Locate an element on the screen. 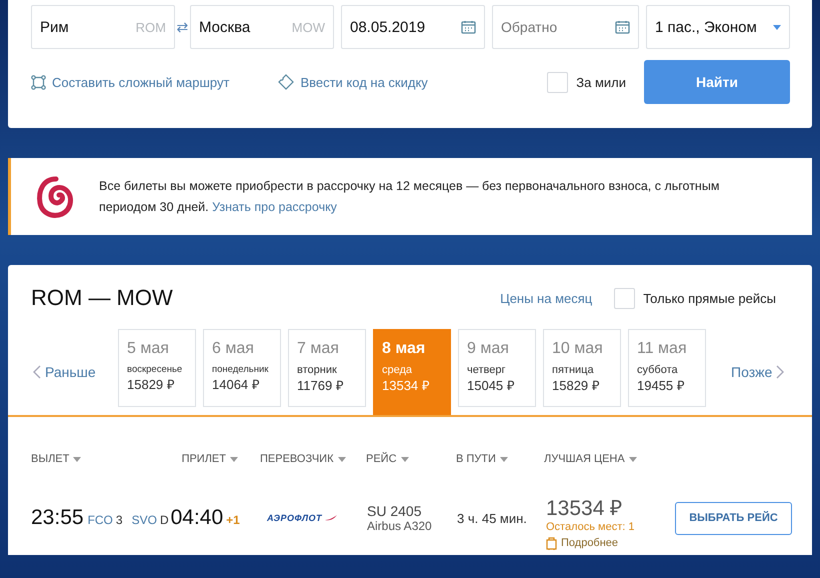 The height and width of the screenshot is (578, 820). direct-only-label: Только прямые рейсы is located at coordinates (709, 298).